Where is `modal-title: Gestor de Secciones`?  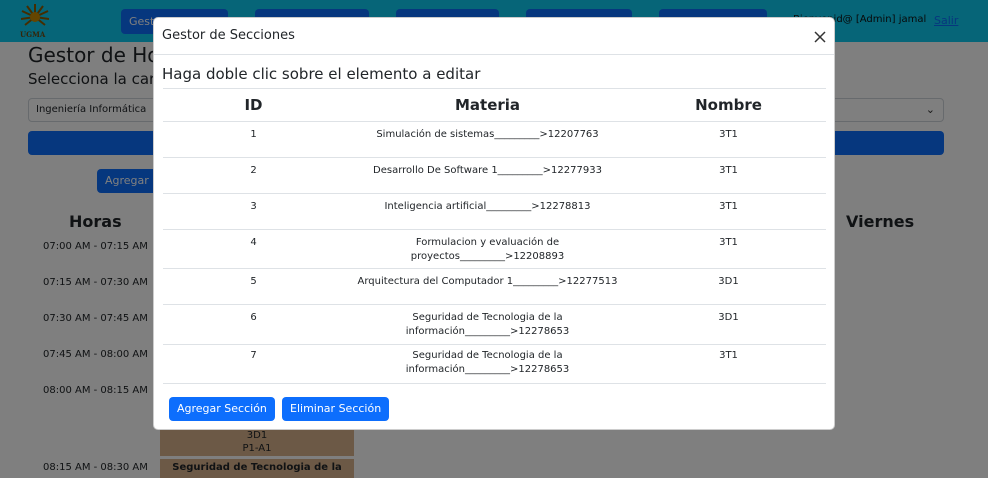 modal-title: Gestor de Secciones is located at coordinates (228, 35).